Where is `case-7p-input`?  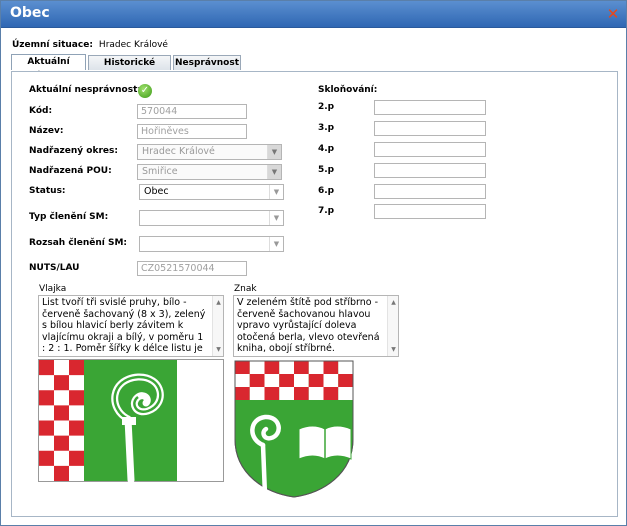 case-7p-input is located at coordinates (430, 211).